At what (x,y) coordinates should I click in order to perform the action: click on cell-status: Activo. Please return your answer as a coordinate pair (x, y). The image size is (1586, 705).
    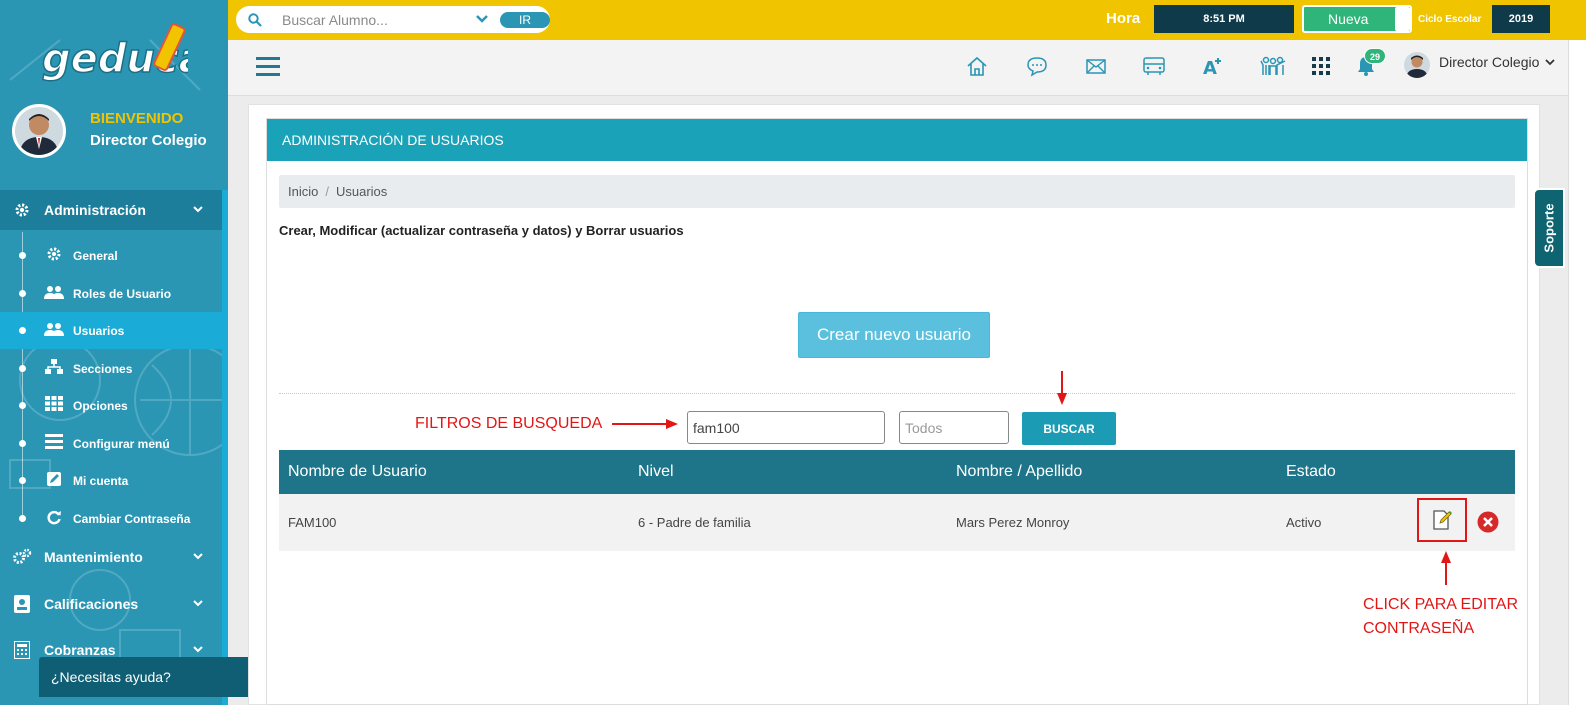
    Looking at the image, I should click on (1304, 522).